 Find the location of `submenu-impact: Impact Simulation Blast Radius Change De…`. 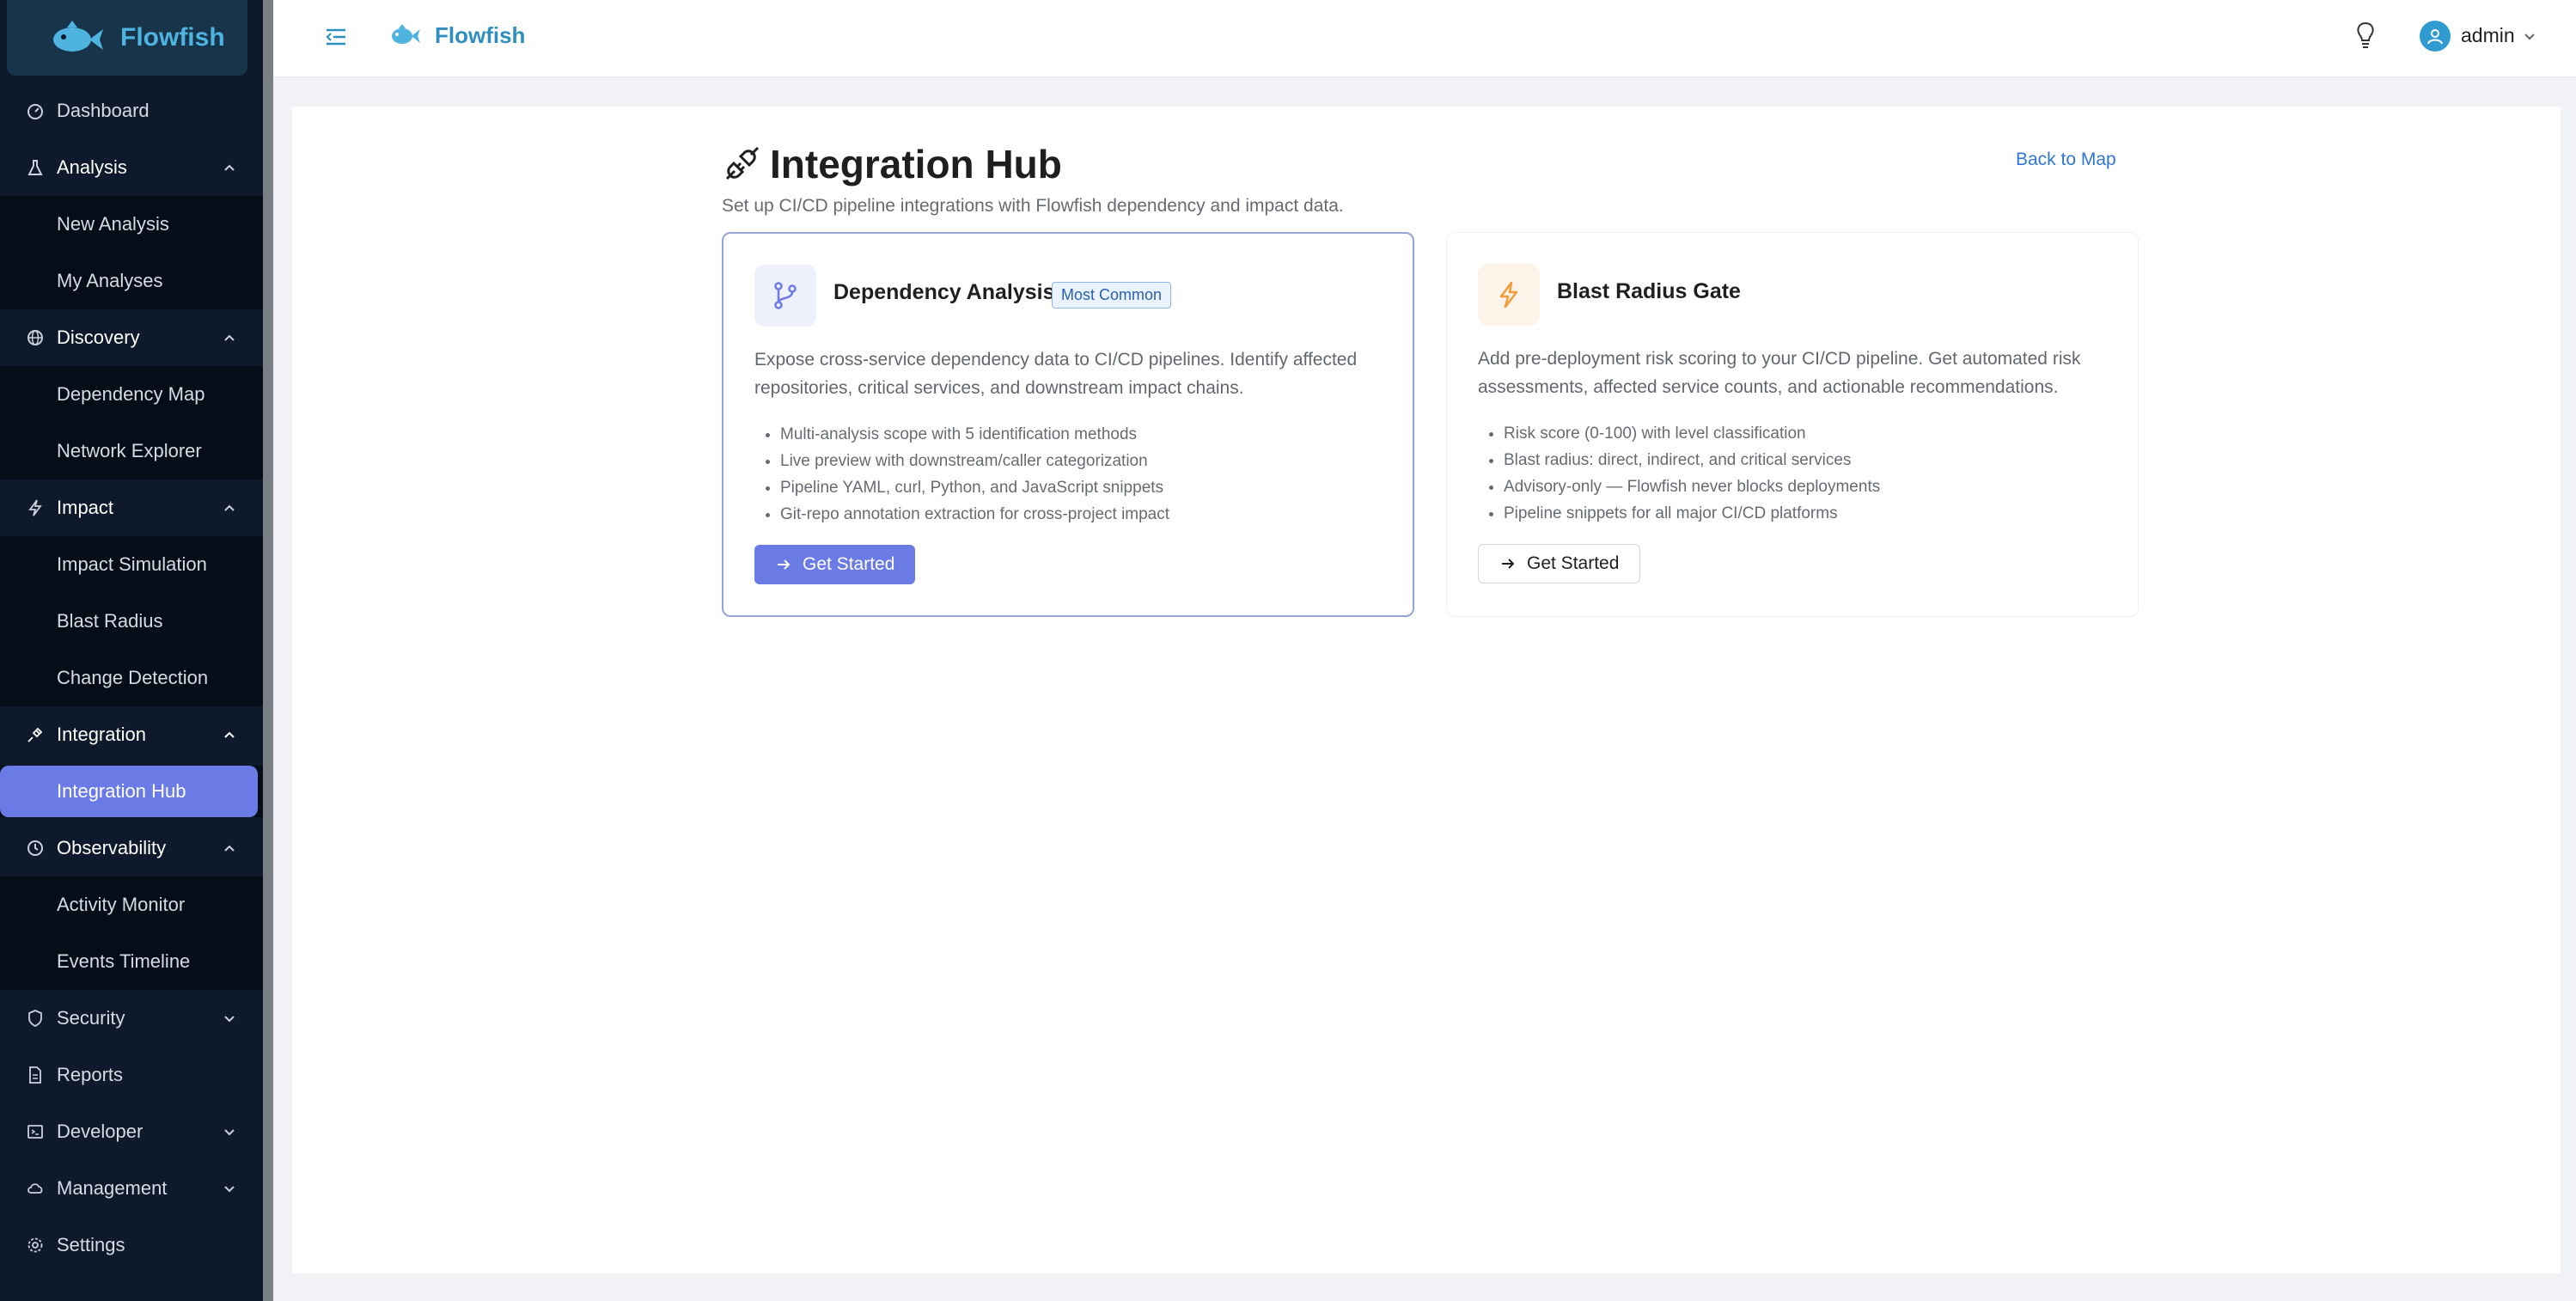

submenu-impact: Impact Simulation Blast Radius Change De… is located at coordinates (131, 621).